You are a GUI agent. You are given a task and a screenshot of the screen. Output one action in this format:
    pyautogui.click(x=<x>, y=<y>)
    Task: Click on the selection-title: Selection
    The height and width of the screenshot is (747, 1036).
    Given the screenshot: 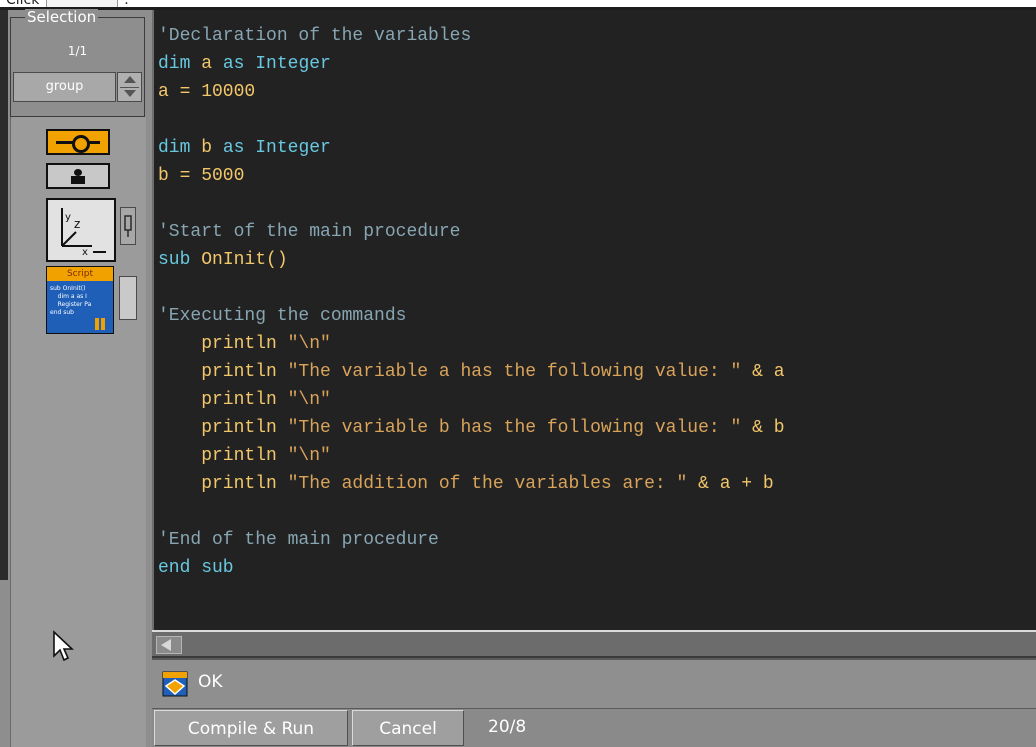 What is the action you would take?
    pyautogui.click(x=62, y=17)
    